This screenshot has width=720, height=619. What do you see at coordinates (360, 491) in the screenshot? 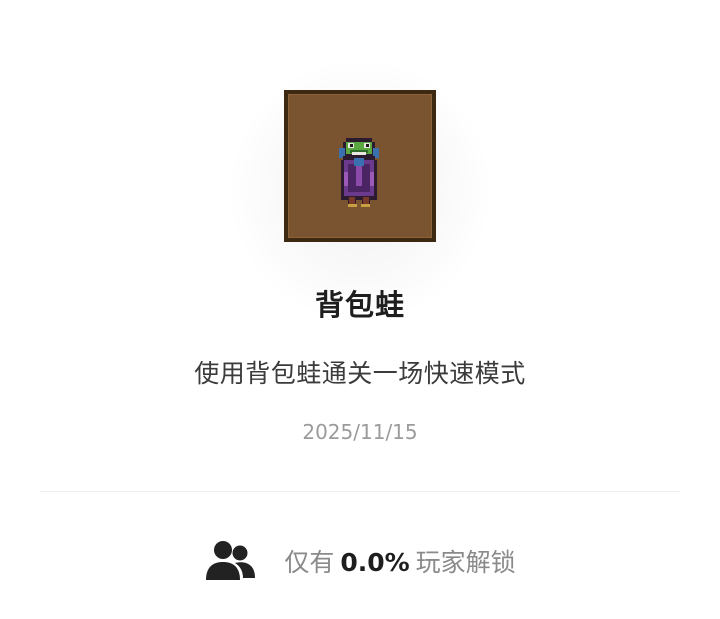
I see `divider` at bounding box center [360, 491].